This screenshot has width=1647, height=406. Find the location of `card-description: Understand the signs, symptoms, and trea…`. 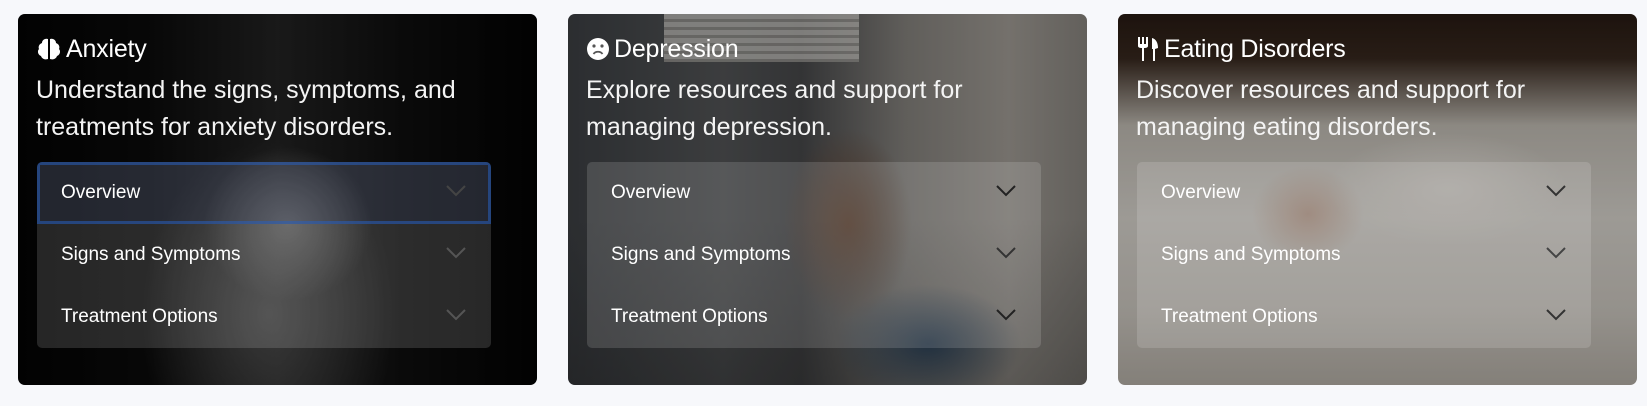

card-description: Understand the signs, symptoms, and trea… is located at coordinates (246, 108).